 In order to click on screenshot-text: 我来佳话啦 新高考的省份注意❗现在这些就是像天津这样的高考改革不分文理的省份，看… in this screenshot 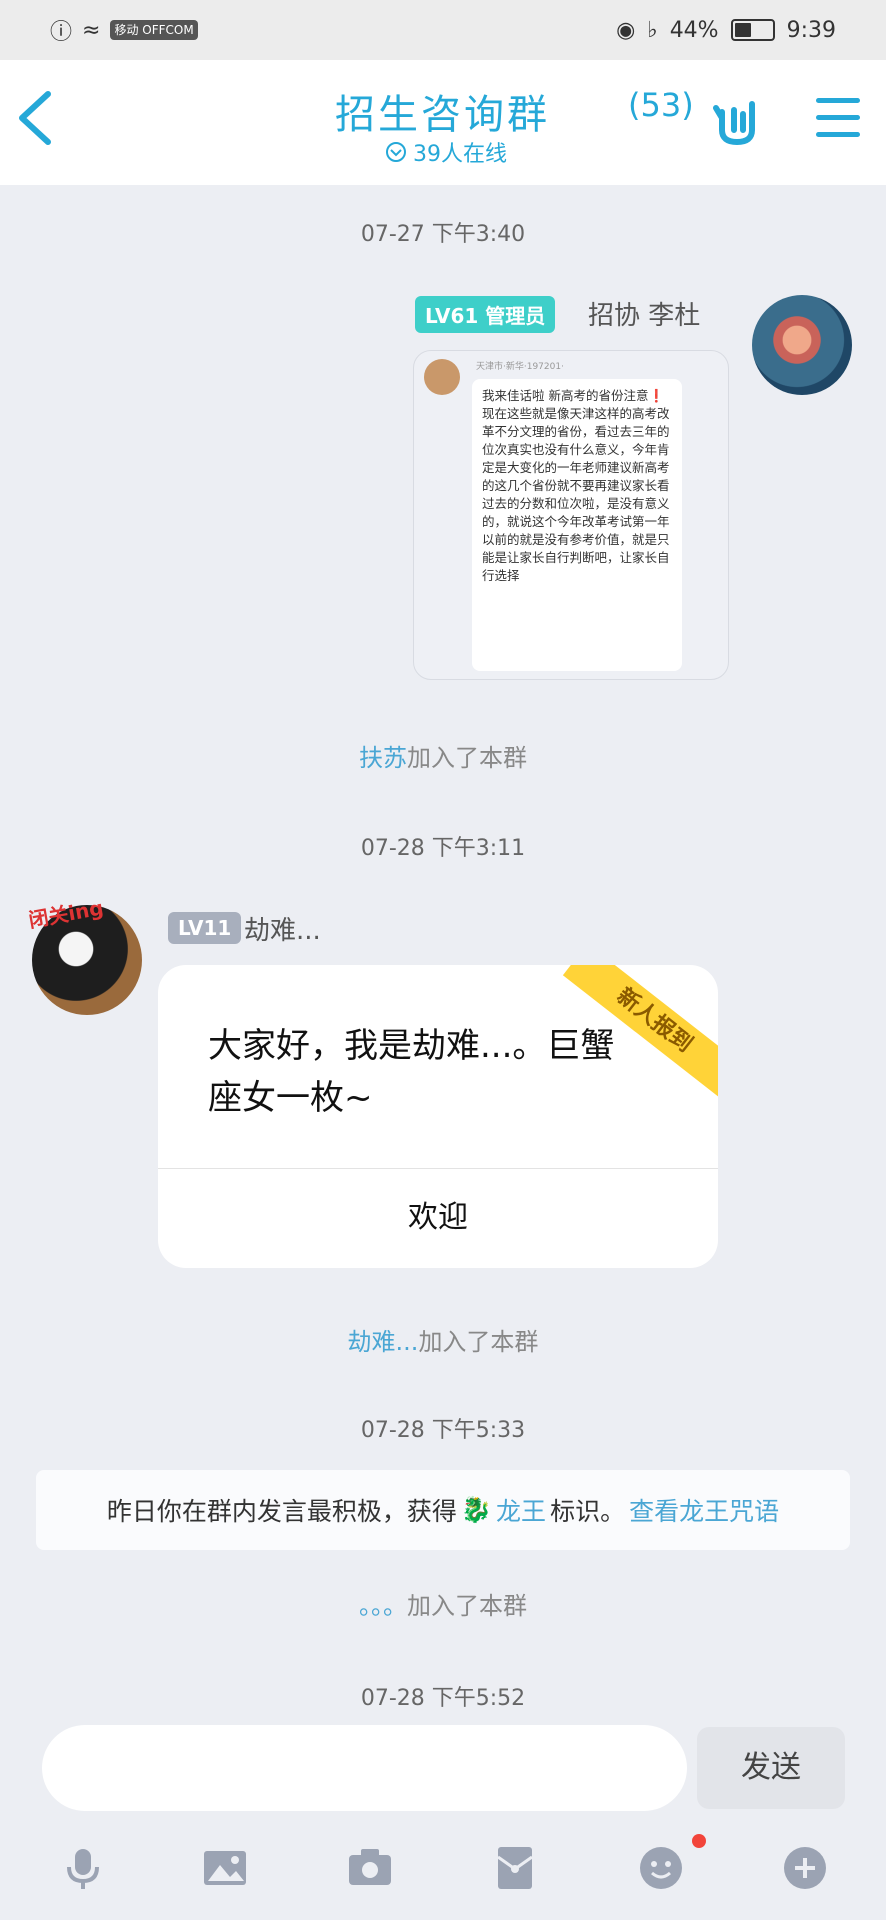, I will do `click(577, 525)`.